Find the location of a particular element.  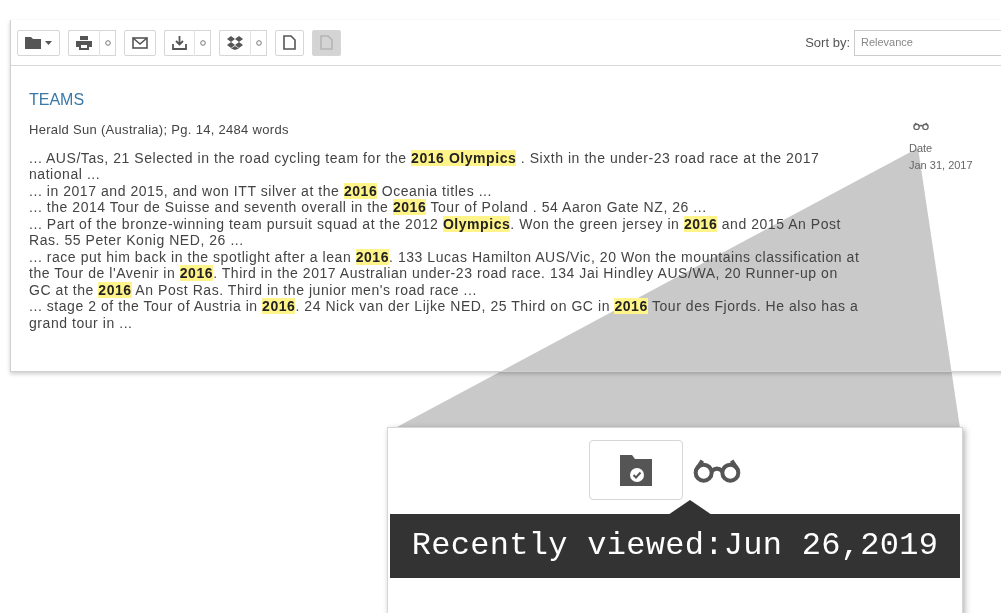

envelope-icon is located at coordinates (140, 42).